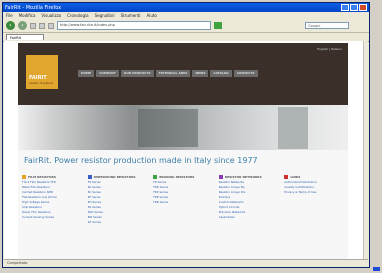  What do you see at coordinates (42, 177) in the screenshot?
I see `column-title: FILM RESISTORS` at bounding box center [42, 177].